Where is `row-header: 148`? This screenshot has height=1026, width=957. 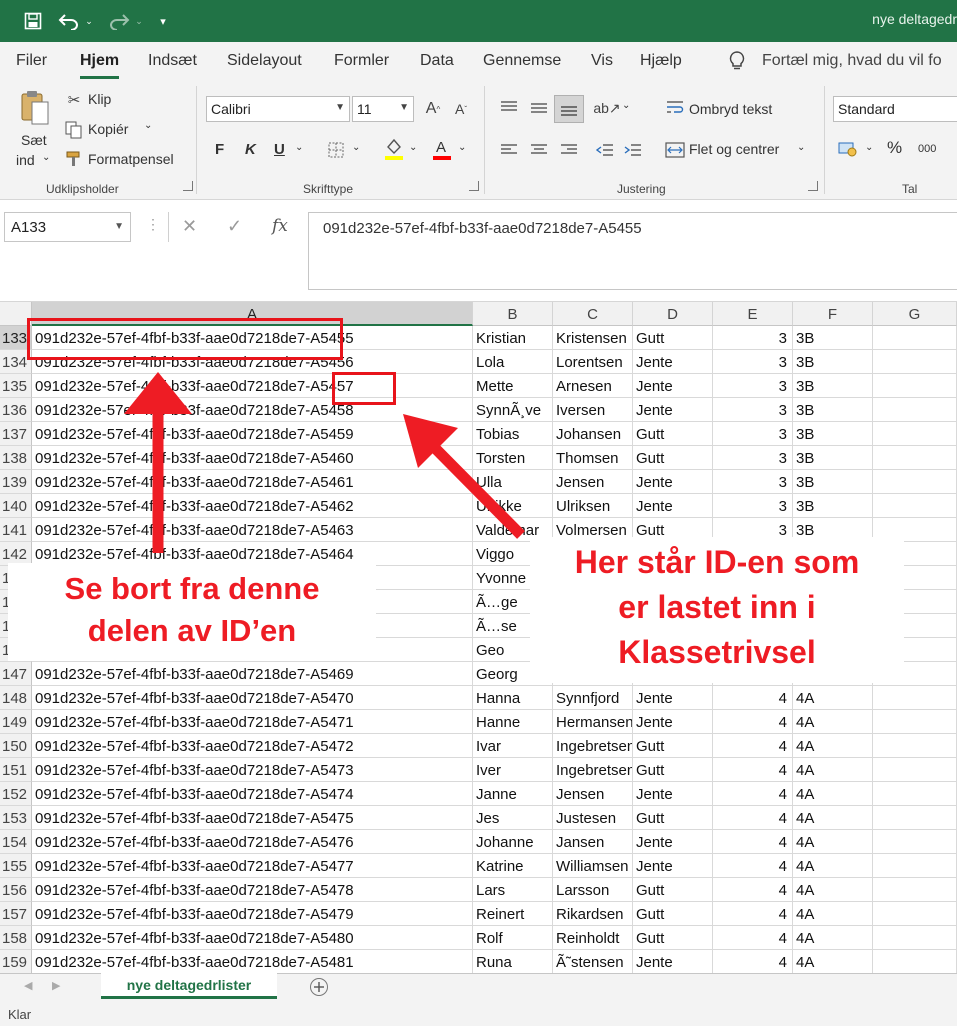 row-header: 148 is located at coordinates (16, 698).